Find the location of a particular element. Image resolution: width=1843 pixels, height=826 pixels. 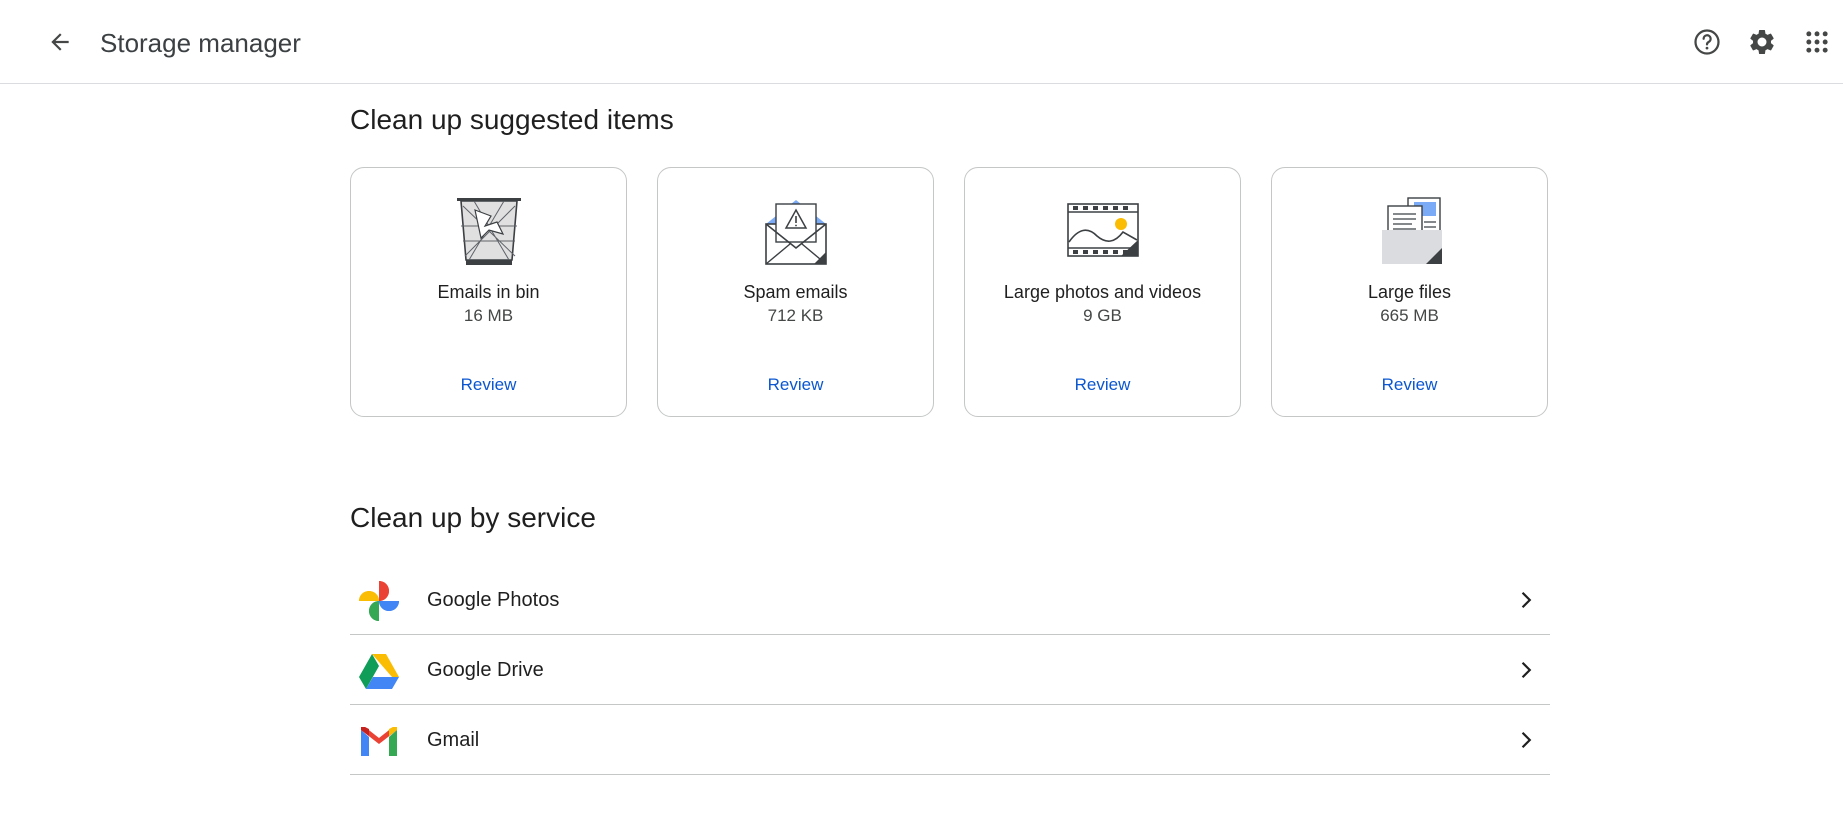

back-button is located at coordinates (60, 42).